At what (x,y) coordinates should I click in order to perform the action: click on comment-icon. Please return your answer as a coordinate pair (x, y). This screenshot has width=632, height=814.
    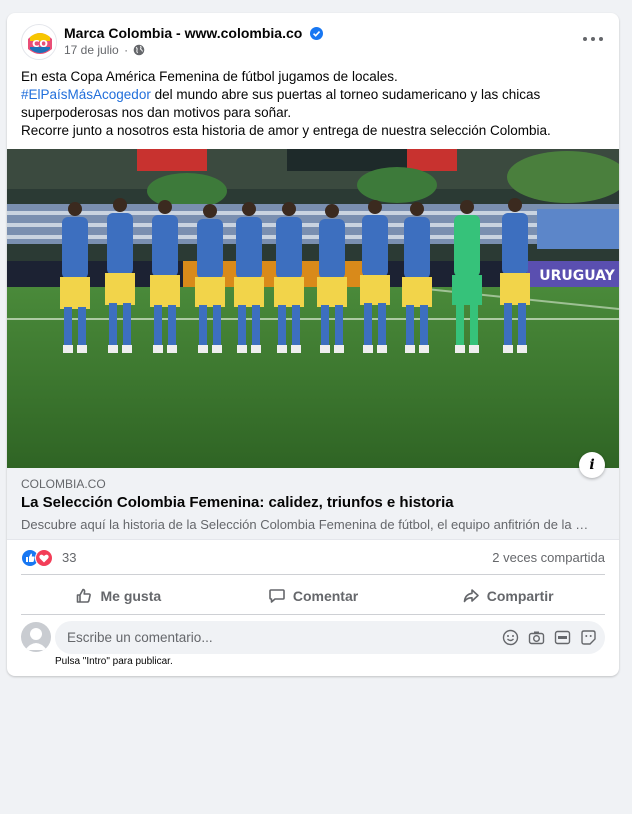
    Looking at the image, I should click on (277, 595).